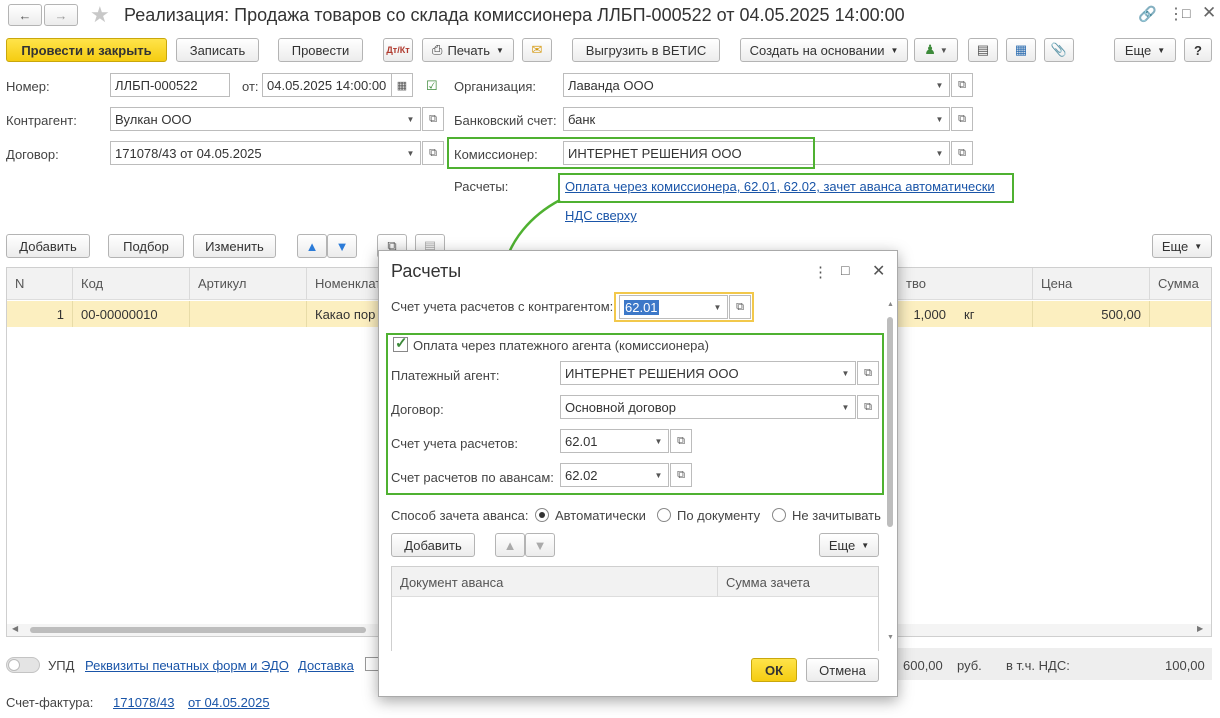 The height and width of the screenshot is (718, 1220). What do you see at coordinates (664, 515) in the screenshot?
I see `offset-doc-radio` at bounding box center [664, 515].